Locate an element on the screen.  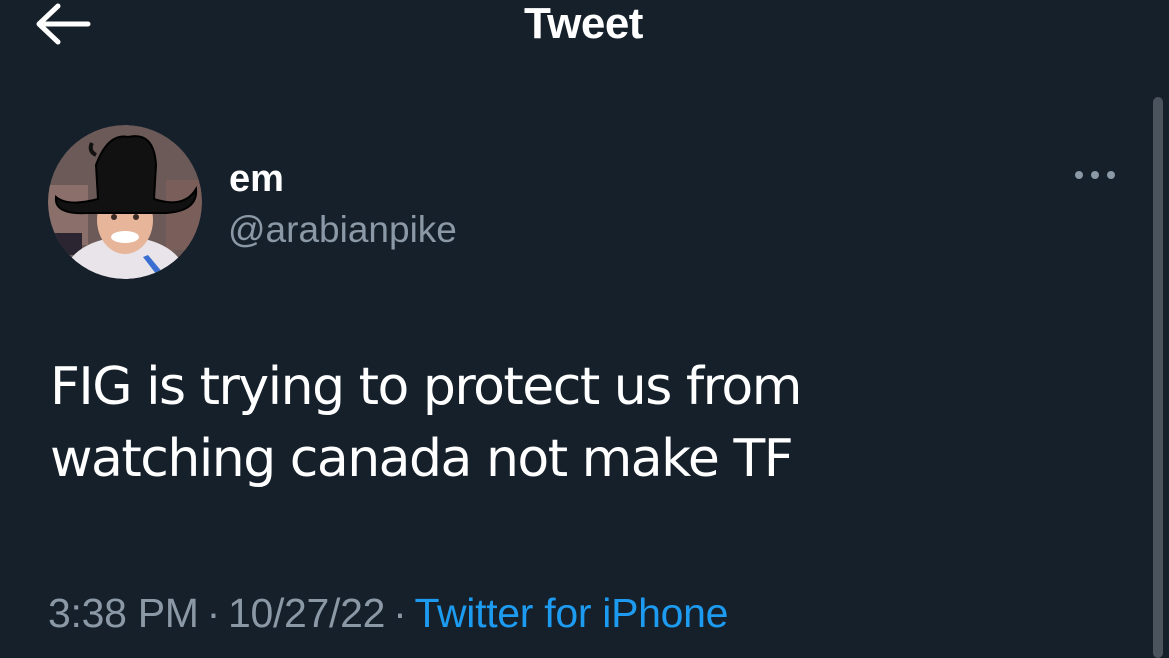
tweet-source-link: Twitter for iPhone is located at coordinates (572, 613).